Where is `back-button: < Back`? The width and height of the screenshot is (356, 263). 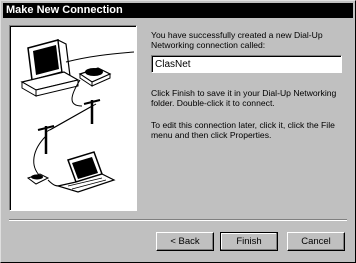 back-button: < Back is located at coordinates (185, 241).